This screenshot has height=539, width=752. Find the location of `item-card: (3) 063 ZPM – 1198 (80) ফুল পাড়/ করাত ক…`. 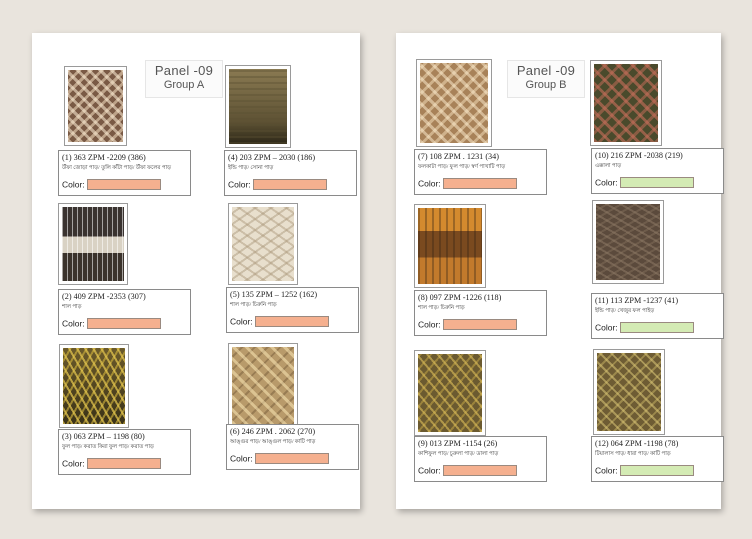

item-card: (3) 063 ZPM – 1198 (80) ফুল পাড়/ করাত ক… is located at coordinates (124, 452).